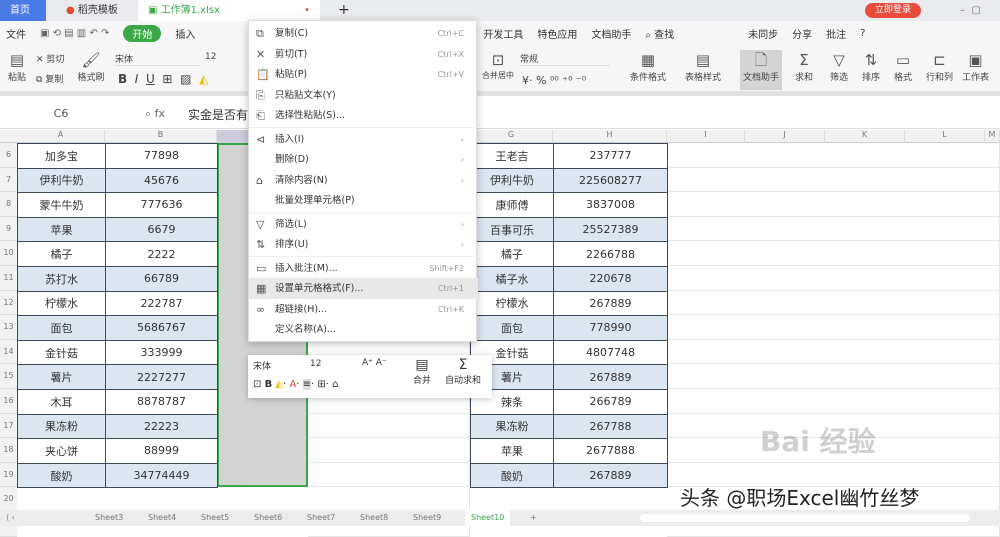 The height and width of the screenshot is (537, 1000). What do you see at coordinates (836, 33) in the screenshot?
I see `comment-button: 批注` at bounding box center [836, 33].